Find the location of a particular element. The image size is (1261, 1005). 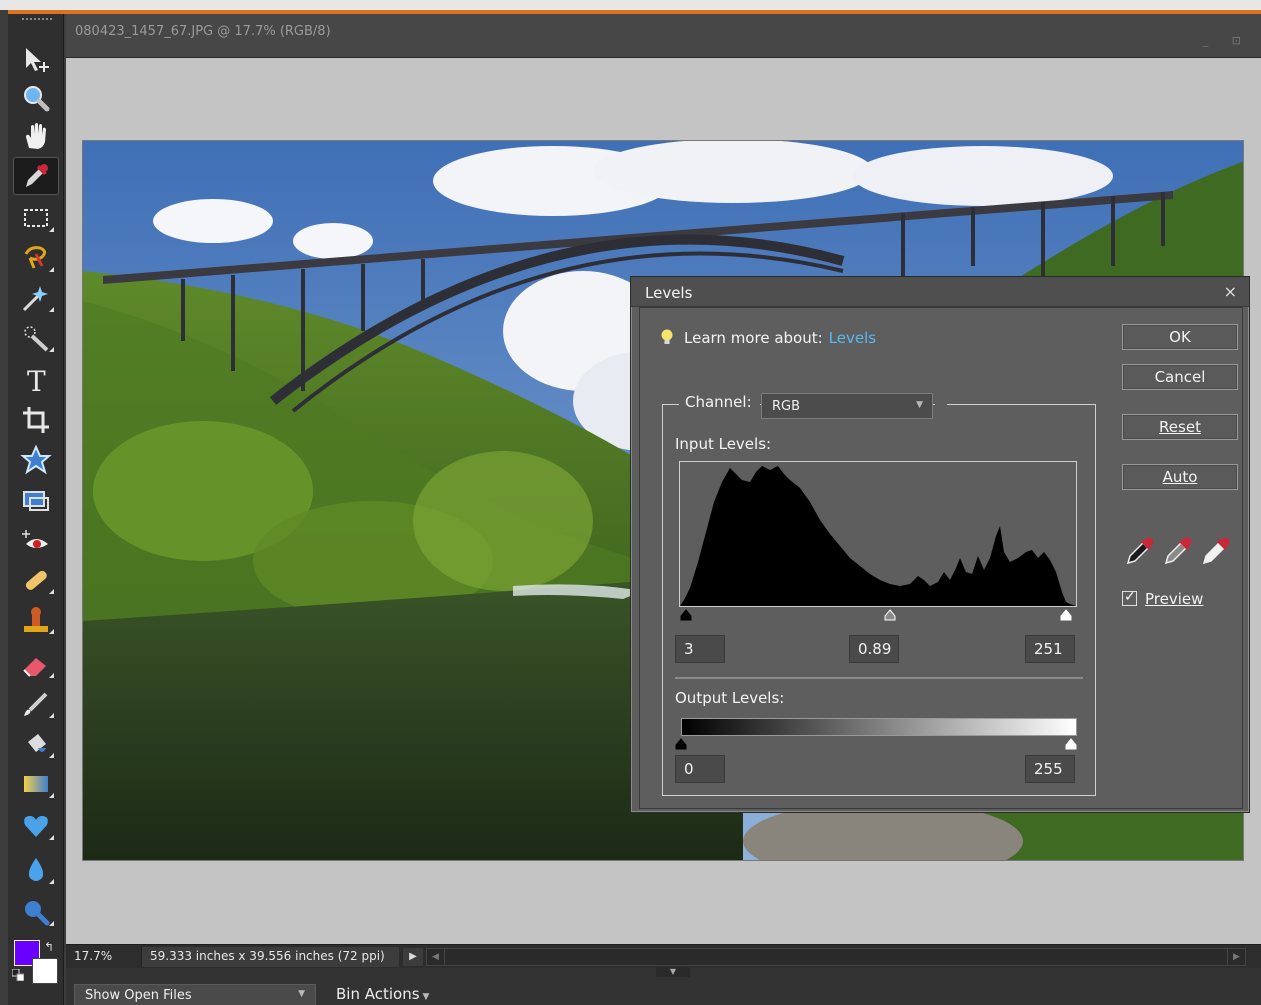

lasso-tool-icon is located at coordinates (36, 258).